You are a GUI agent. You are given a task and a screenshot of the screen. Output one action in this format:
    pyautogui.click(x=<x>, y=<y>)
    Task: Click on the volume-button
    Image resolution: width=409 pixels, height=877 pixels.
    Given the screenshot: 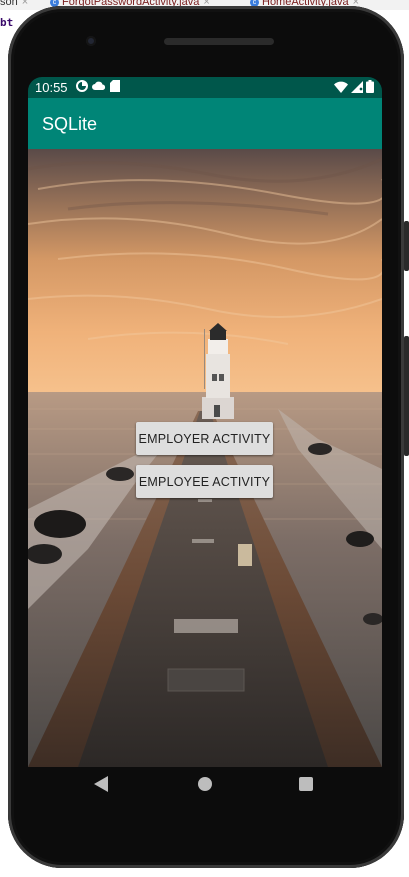 What is the action you would take?
    pyautogui.click(x=406, y=246)
    